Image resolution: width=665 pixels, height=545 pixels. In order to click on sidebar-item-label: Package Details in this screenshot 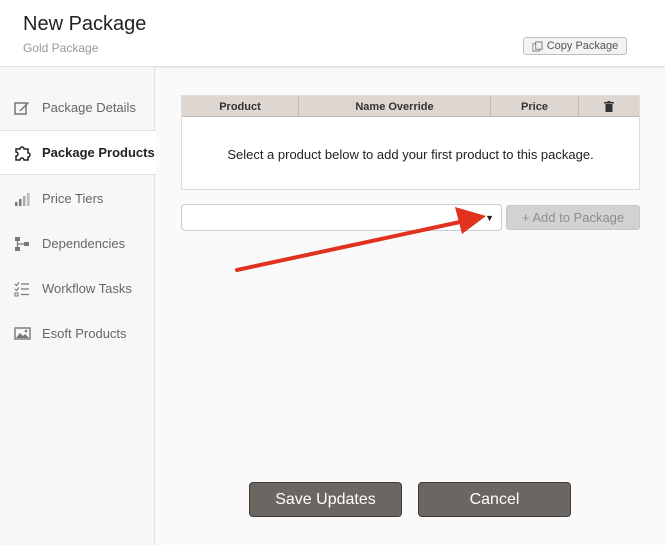, I will do `click(89, 107)`.